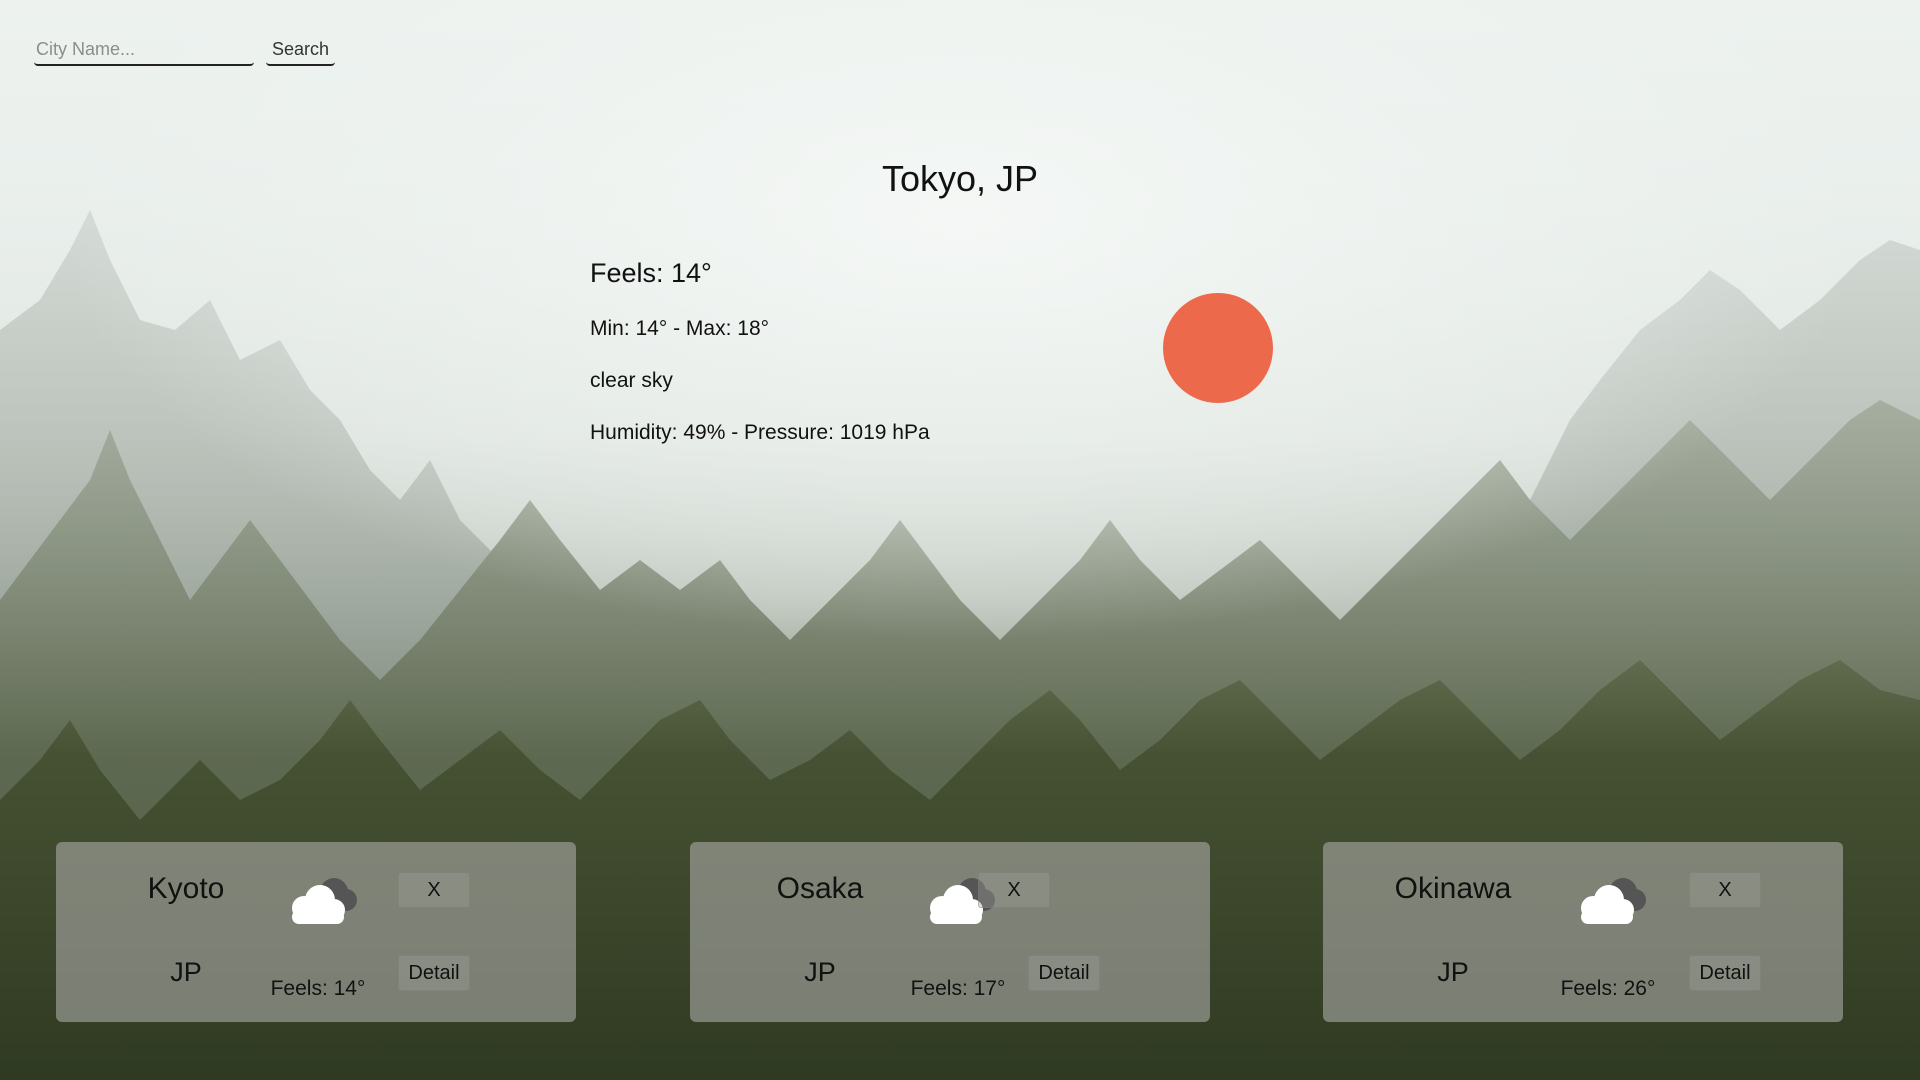 The height and width of the screenshot is (1080, 1920). I want to click on card-feels-temp: Feels: 14°, so click(318, 988).